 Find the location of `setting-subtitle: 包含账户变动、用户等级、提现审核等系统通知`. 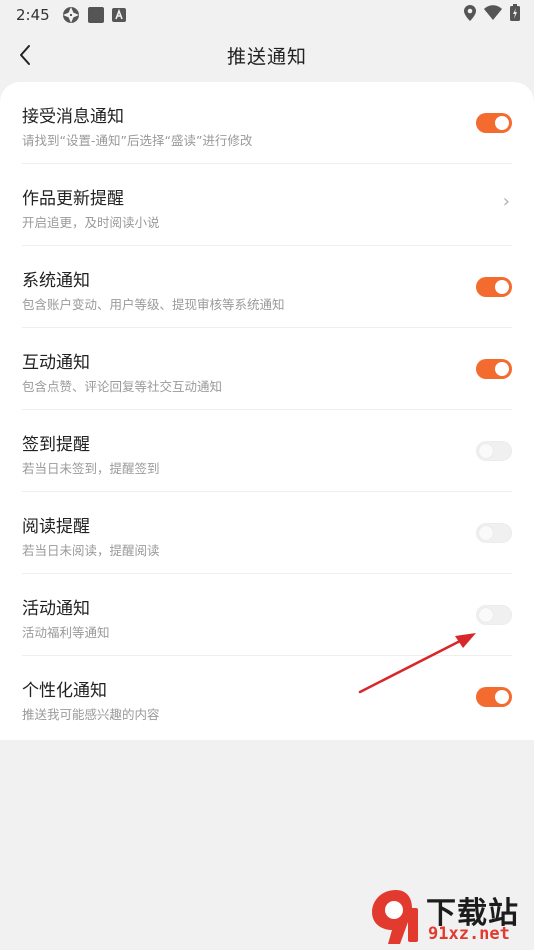

setting-subtitle: 包含账户变动、用户等级、提现审核等系统通知 is located at coordinates (153, 304).